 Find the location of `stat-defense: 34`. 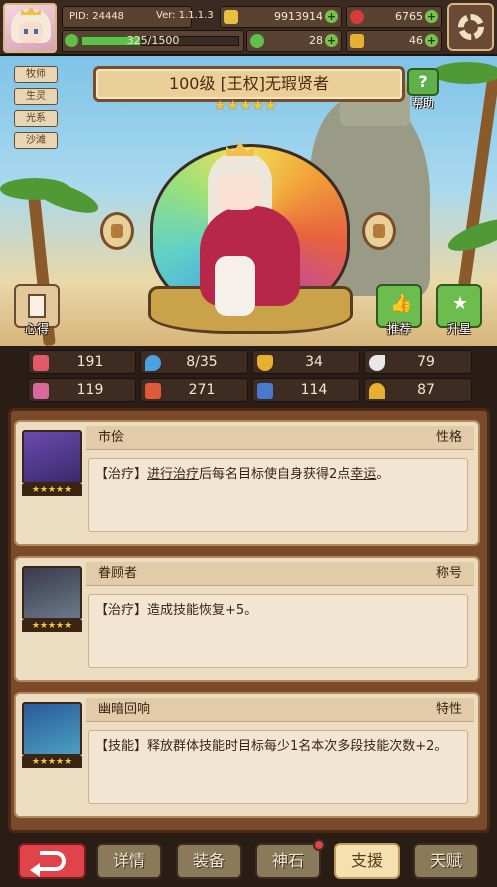

stat-defense: 34 is located at coordinates (306, 362).